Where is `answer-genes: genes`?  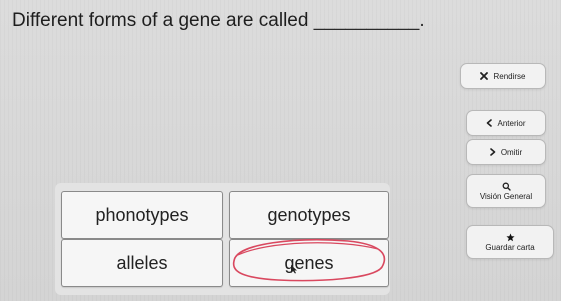
answer-genes: genes is located at coordinates (309, 263).